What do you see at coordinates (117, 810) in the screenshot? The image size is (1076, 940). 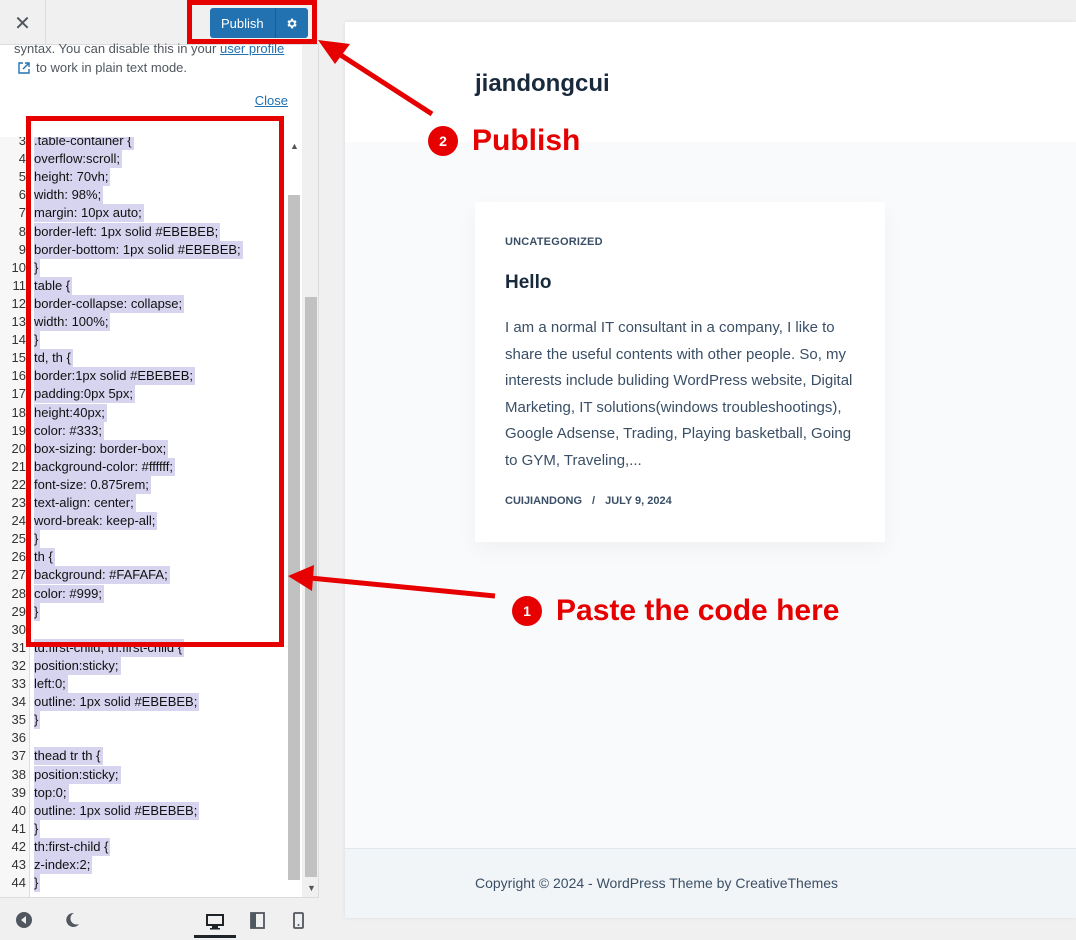 I see `code-text: outline: 1px solid #EBEBEB;` at bounding box center [117, 810].